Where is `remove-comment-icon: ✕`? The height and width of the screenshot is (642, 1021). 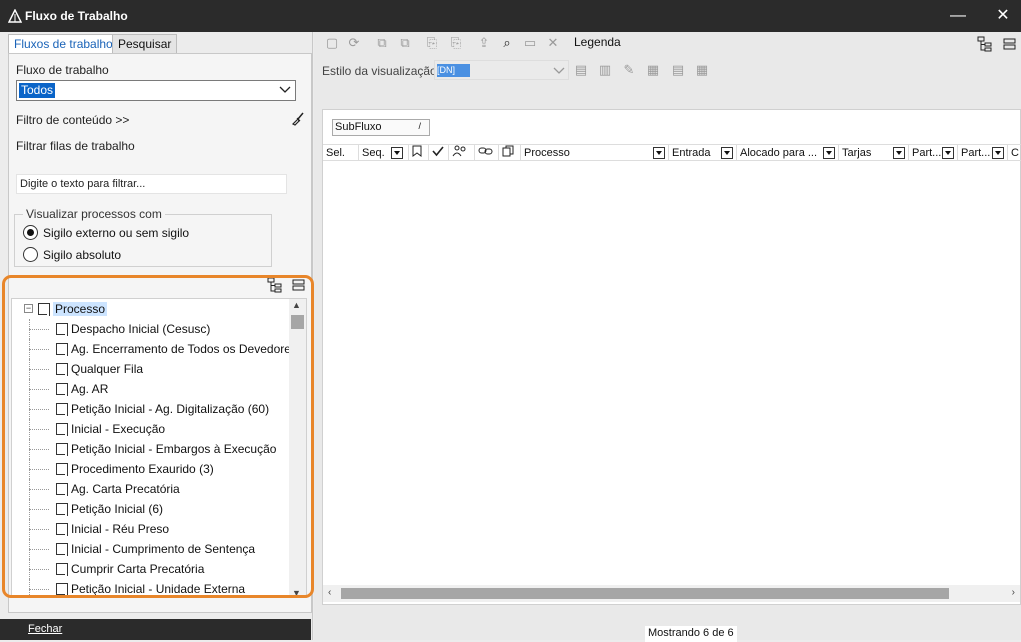
remove-comment-icon: ✕ is located at coordinates (553, 43).